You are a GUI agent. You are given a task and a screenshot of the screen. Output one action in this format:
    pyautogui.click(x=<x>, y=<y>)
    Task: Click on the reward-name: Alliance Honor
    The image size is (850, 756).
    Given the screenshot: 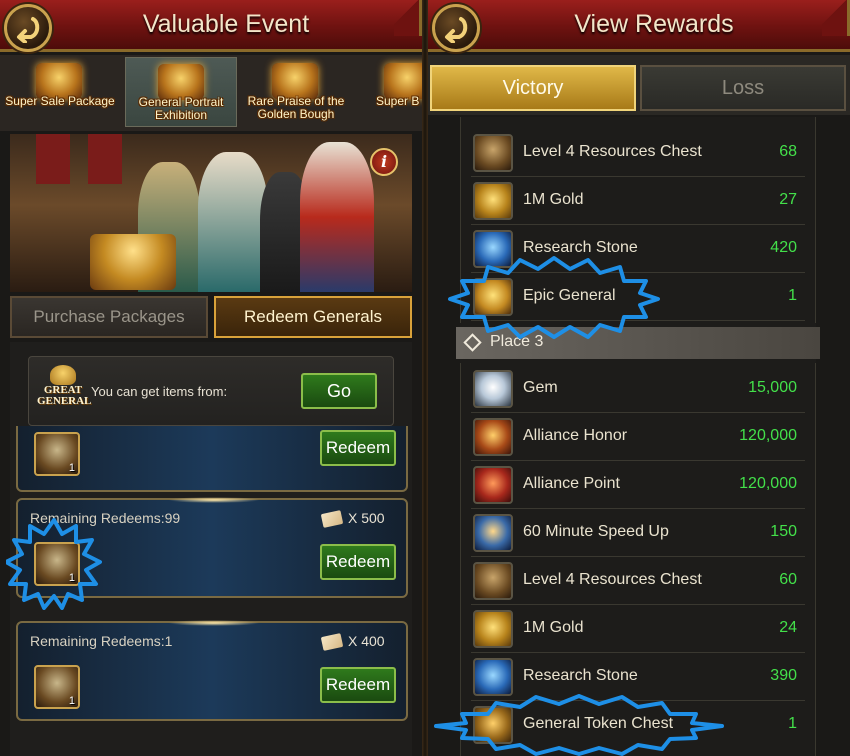 What is the action you would take?
    pyautogui.click(x=575, y=435)
    